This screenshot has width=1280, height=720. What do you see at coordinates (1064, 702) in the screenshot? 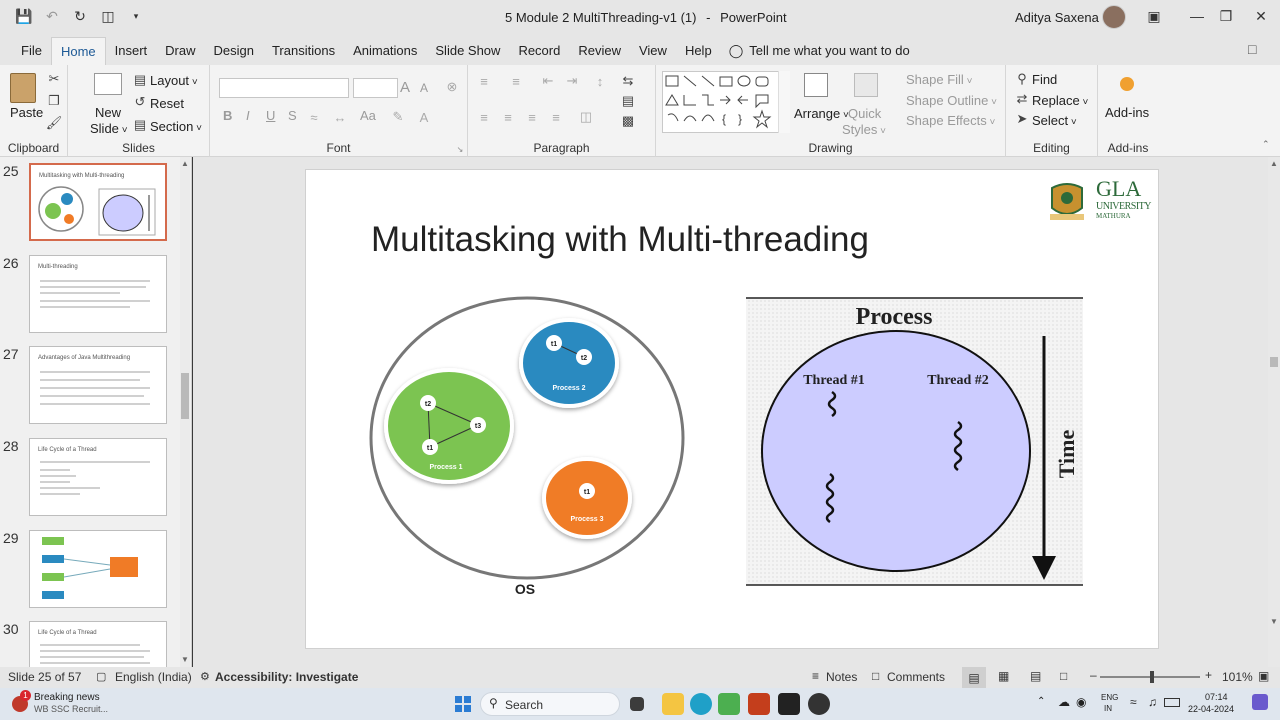
I see `cloud-icon: ☁` at bounding box center [1064, 702].